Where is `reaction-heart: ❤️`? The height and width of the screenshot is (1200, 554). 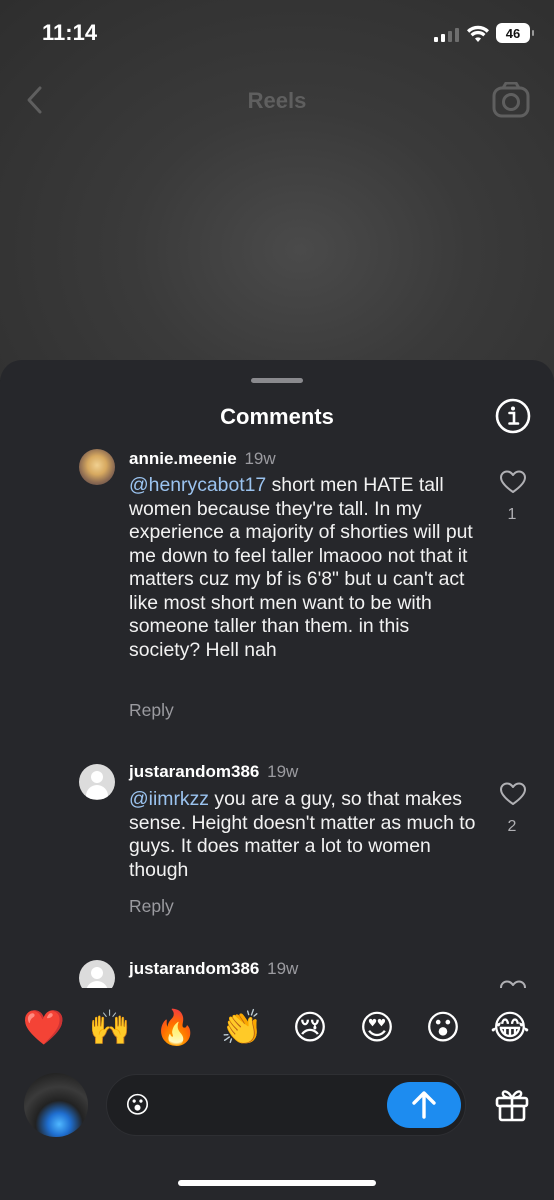 reaction-heart: ❤️ is located at coordinates (44, 1028).